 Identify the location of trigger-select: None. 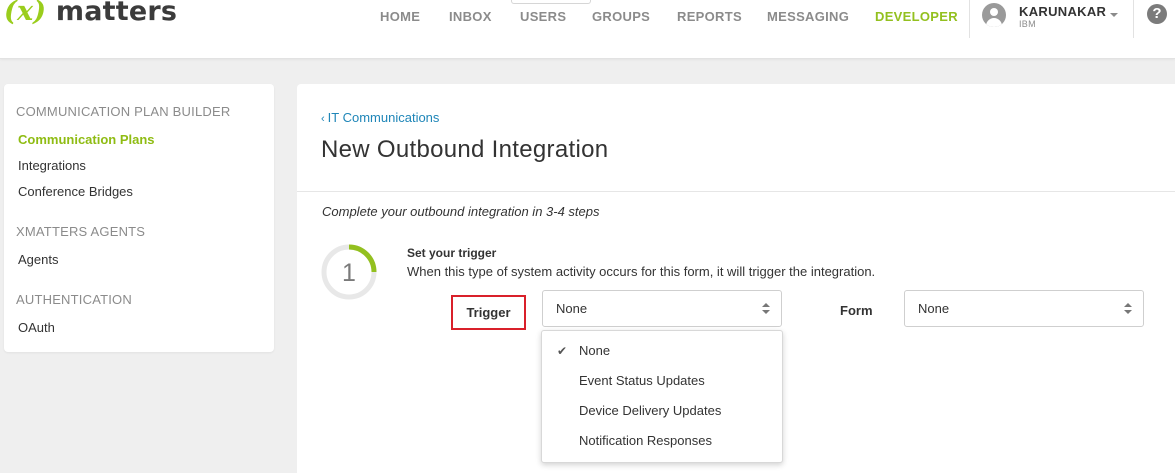
(662, 308).